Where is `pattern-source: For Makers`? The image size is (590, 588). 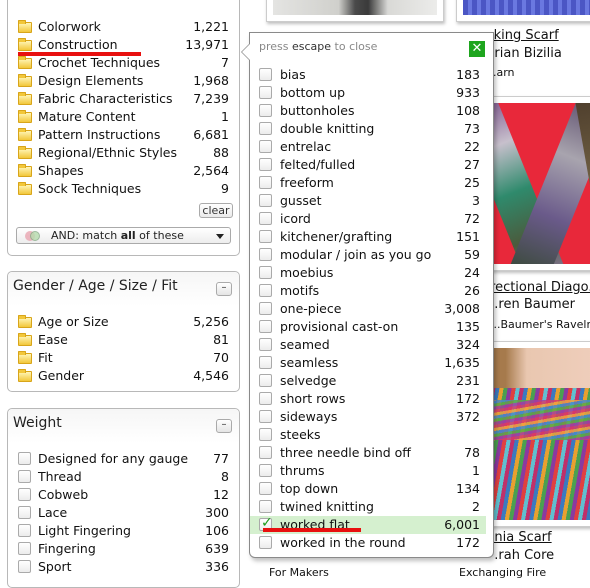 pattern-source: For Makers is located at coordinates (299, 572).